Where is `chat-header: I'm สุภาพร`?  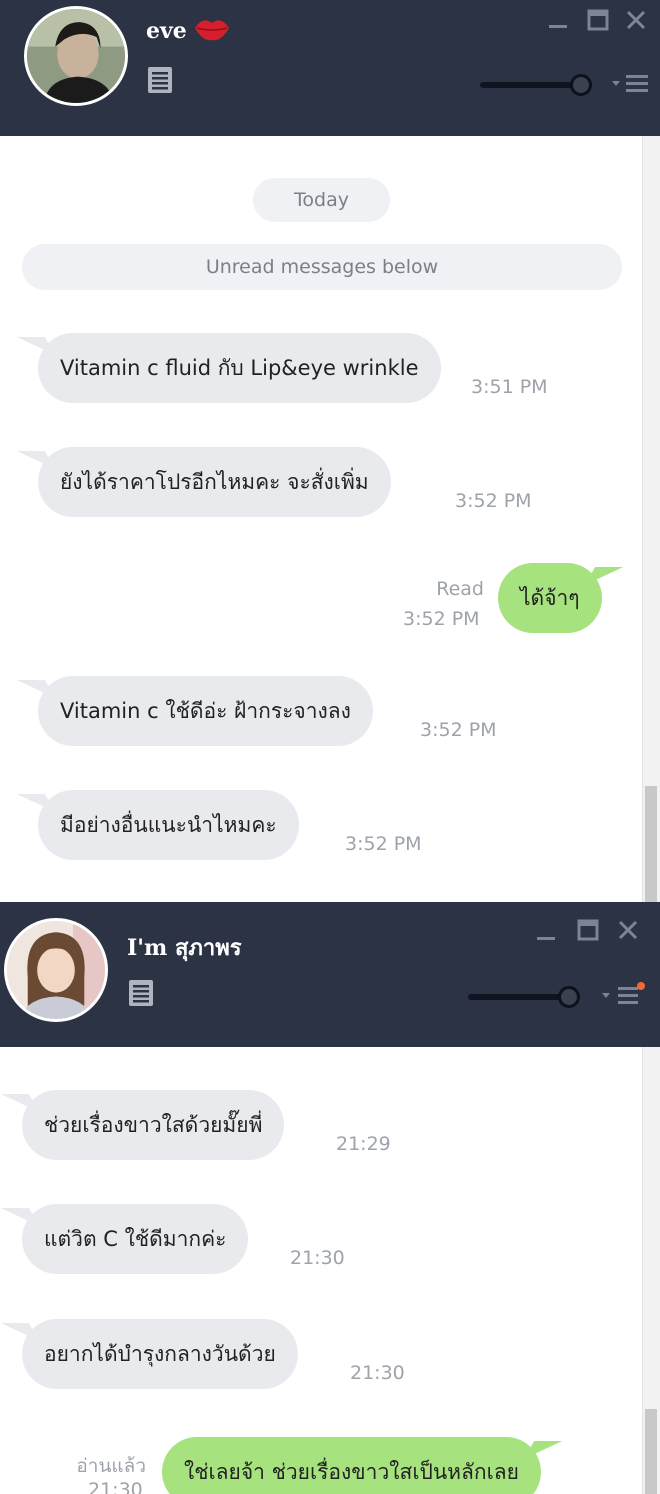
chat-header: I'm สุภาพร is located at coordinates (330, 974).